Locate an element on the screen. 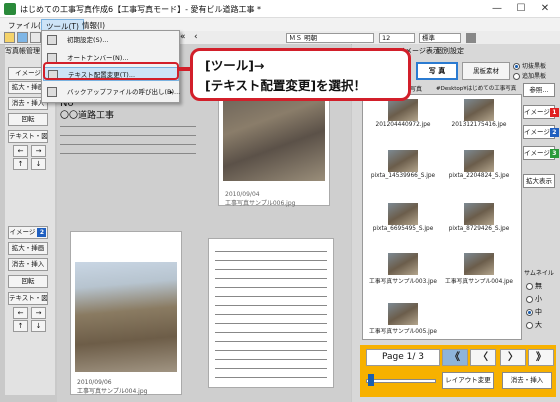 The image size is (560, 402). gallery-item: pixta_2204824_S.jpe is located at coordinates (479, 164).